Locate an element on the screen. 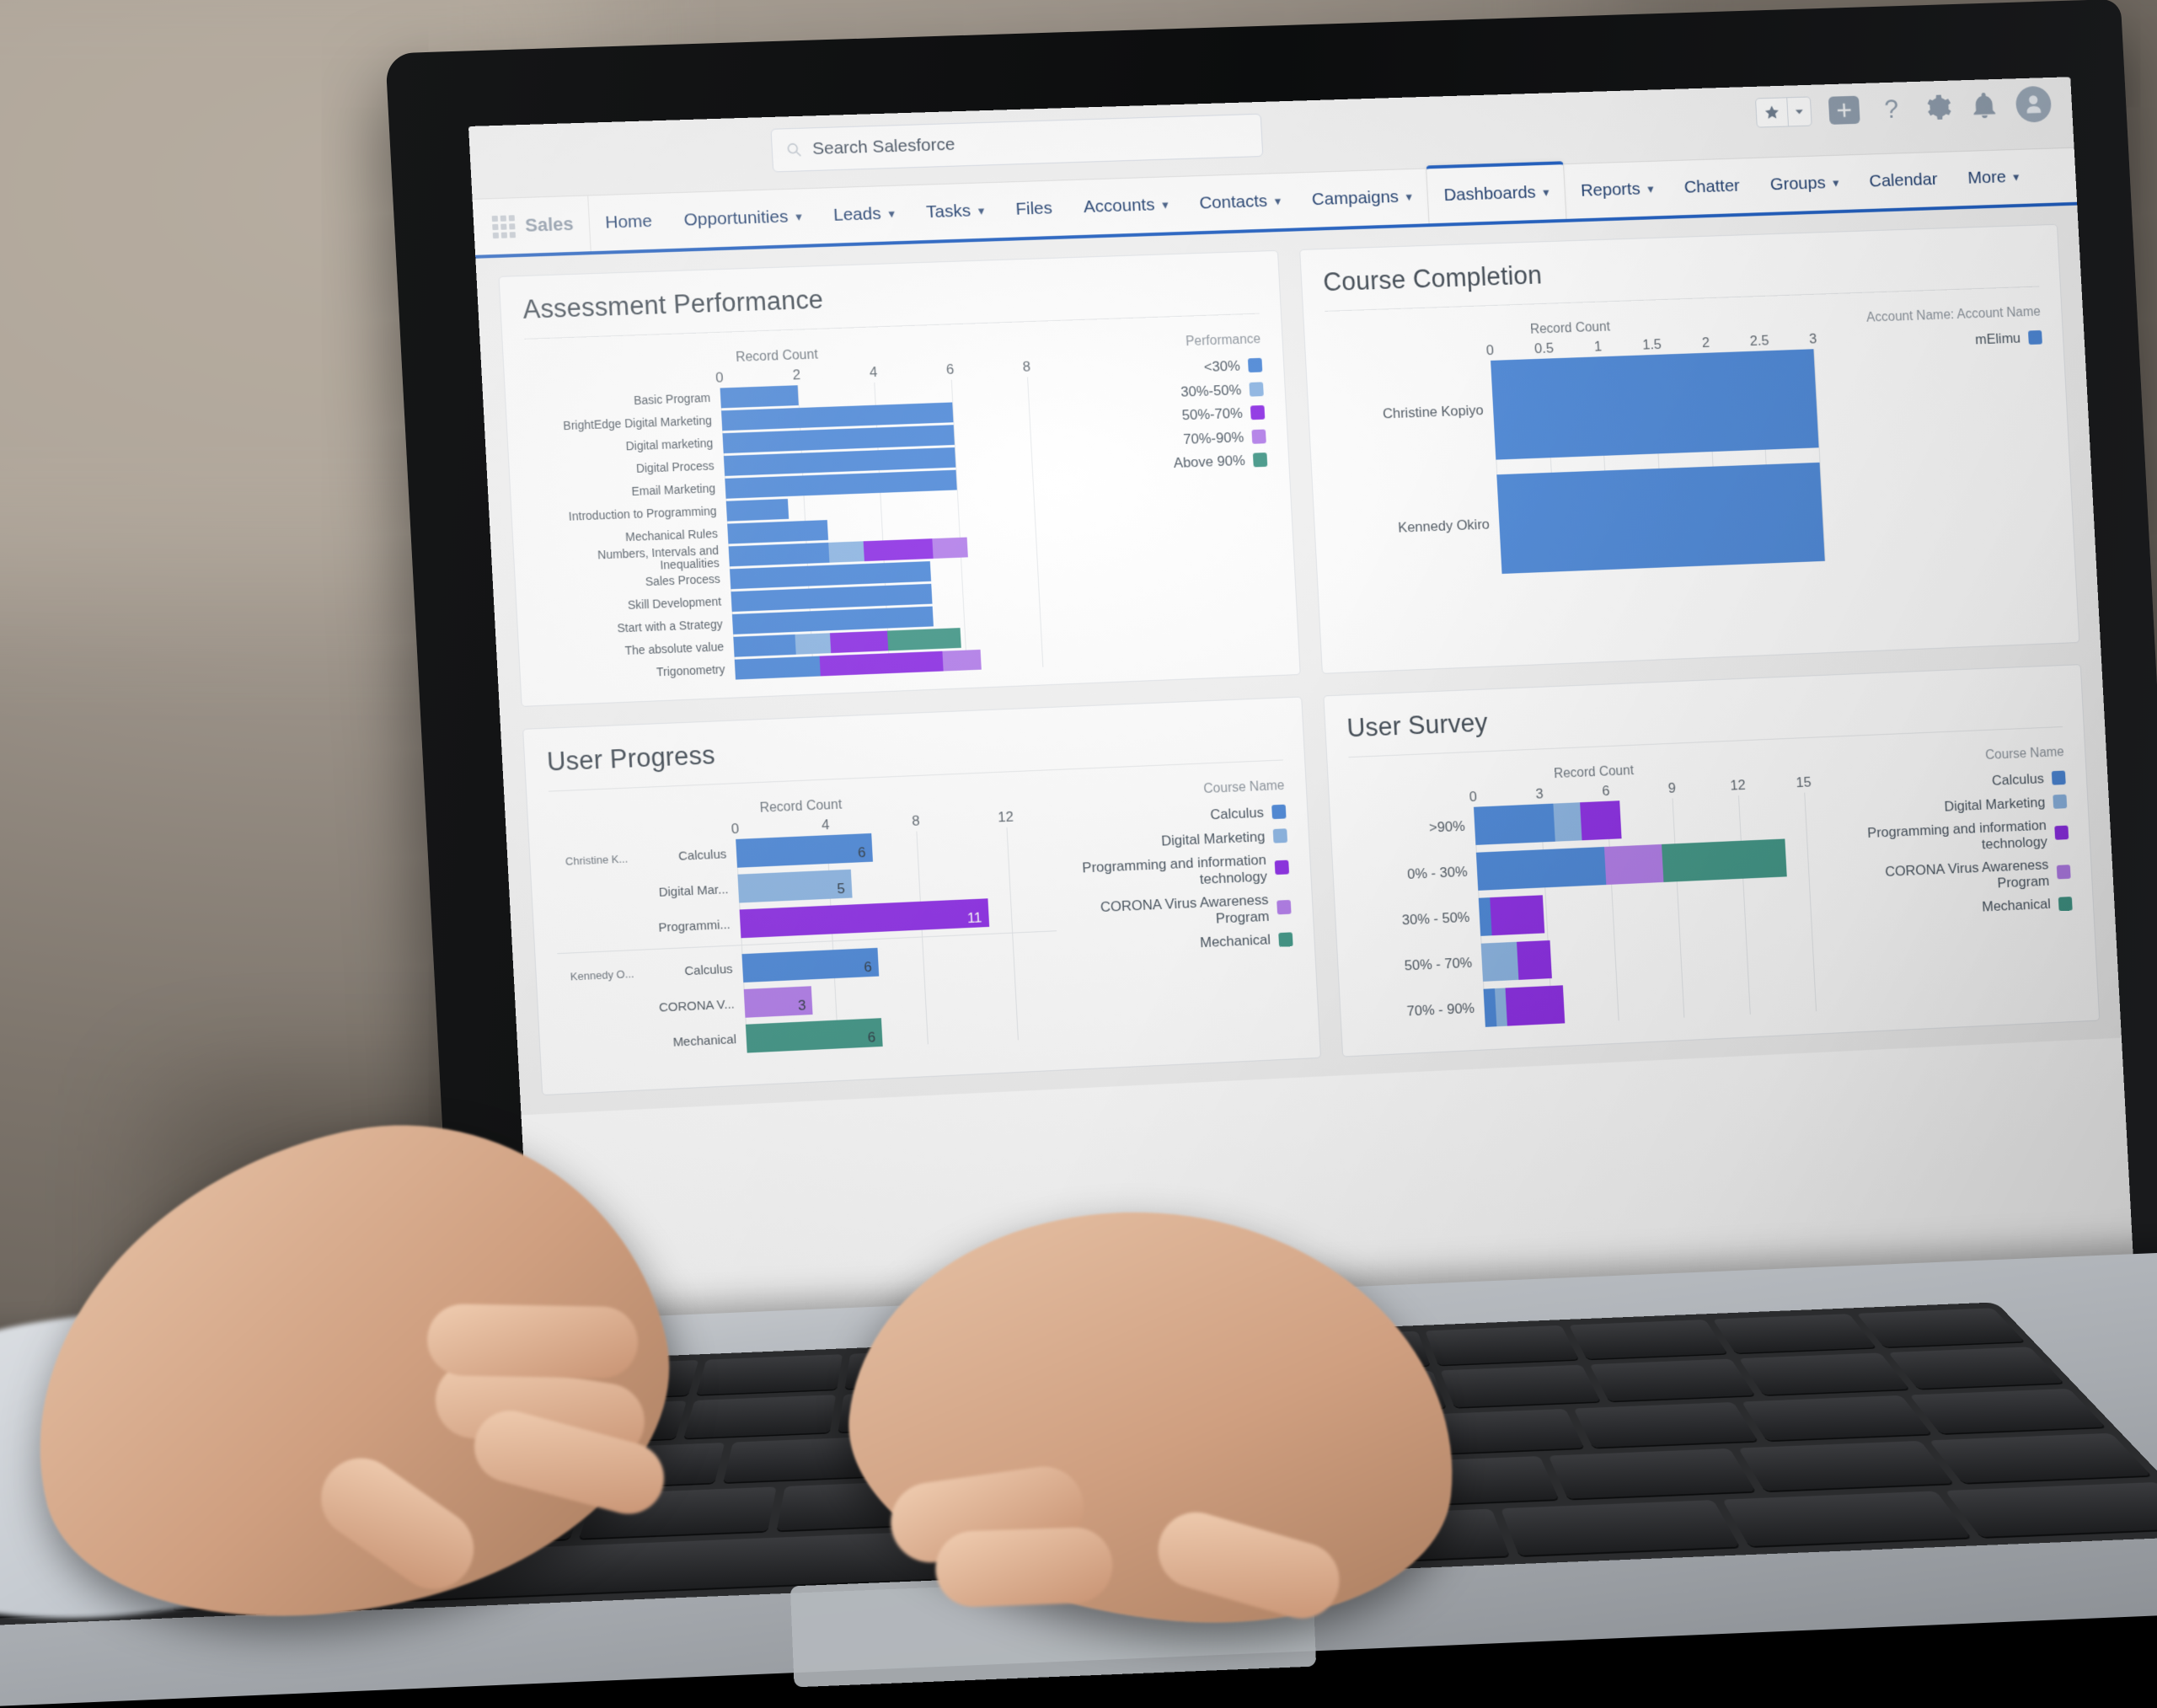 Image resolution: width=2157 pixels, height=1708 pixels. nav-item-campaigns: Campaigns▾ is located at coordinates (1362, 198).